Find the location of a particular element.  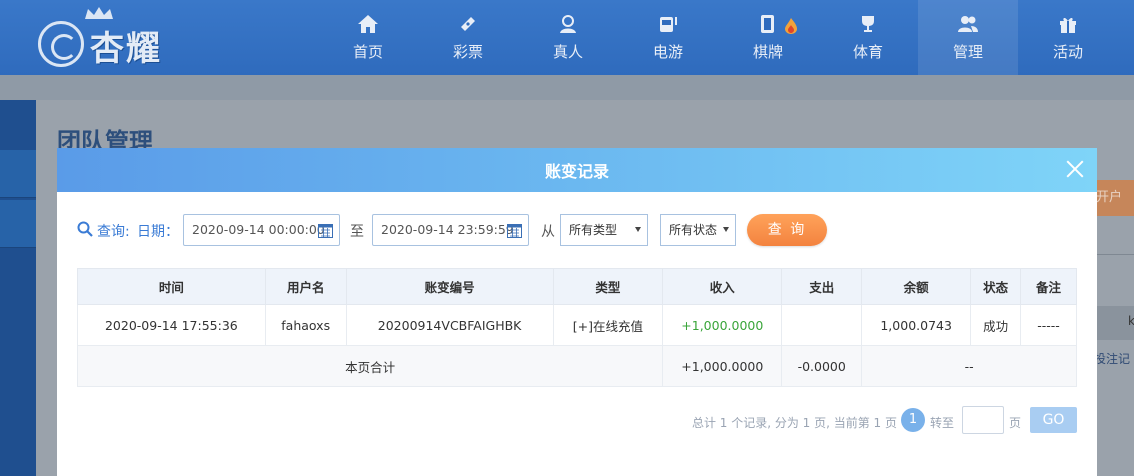

type-select-value: 所有类型 is located at coordinates (593, 230).